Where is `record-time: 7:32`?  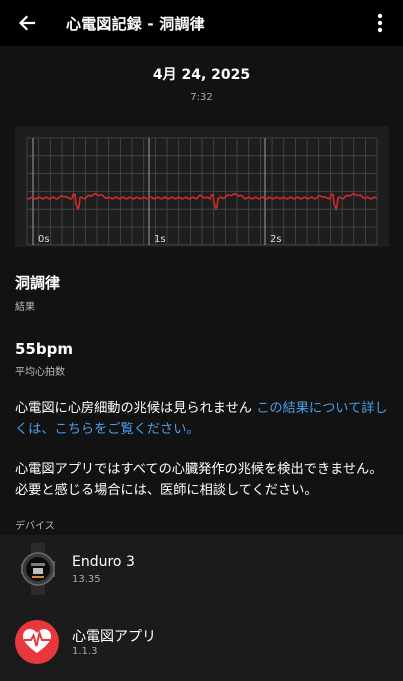 record-time: 7:32 is located at coordinates (201, 97).